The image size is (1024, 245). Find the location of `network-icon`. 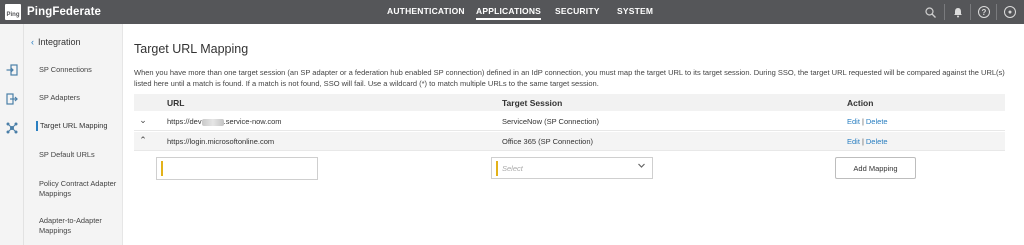

network-icon is located at coordinates (12, 128).